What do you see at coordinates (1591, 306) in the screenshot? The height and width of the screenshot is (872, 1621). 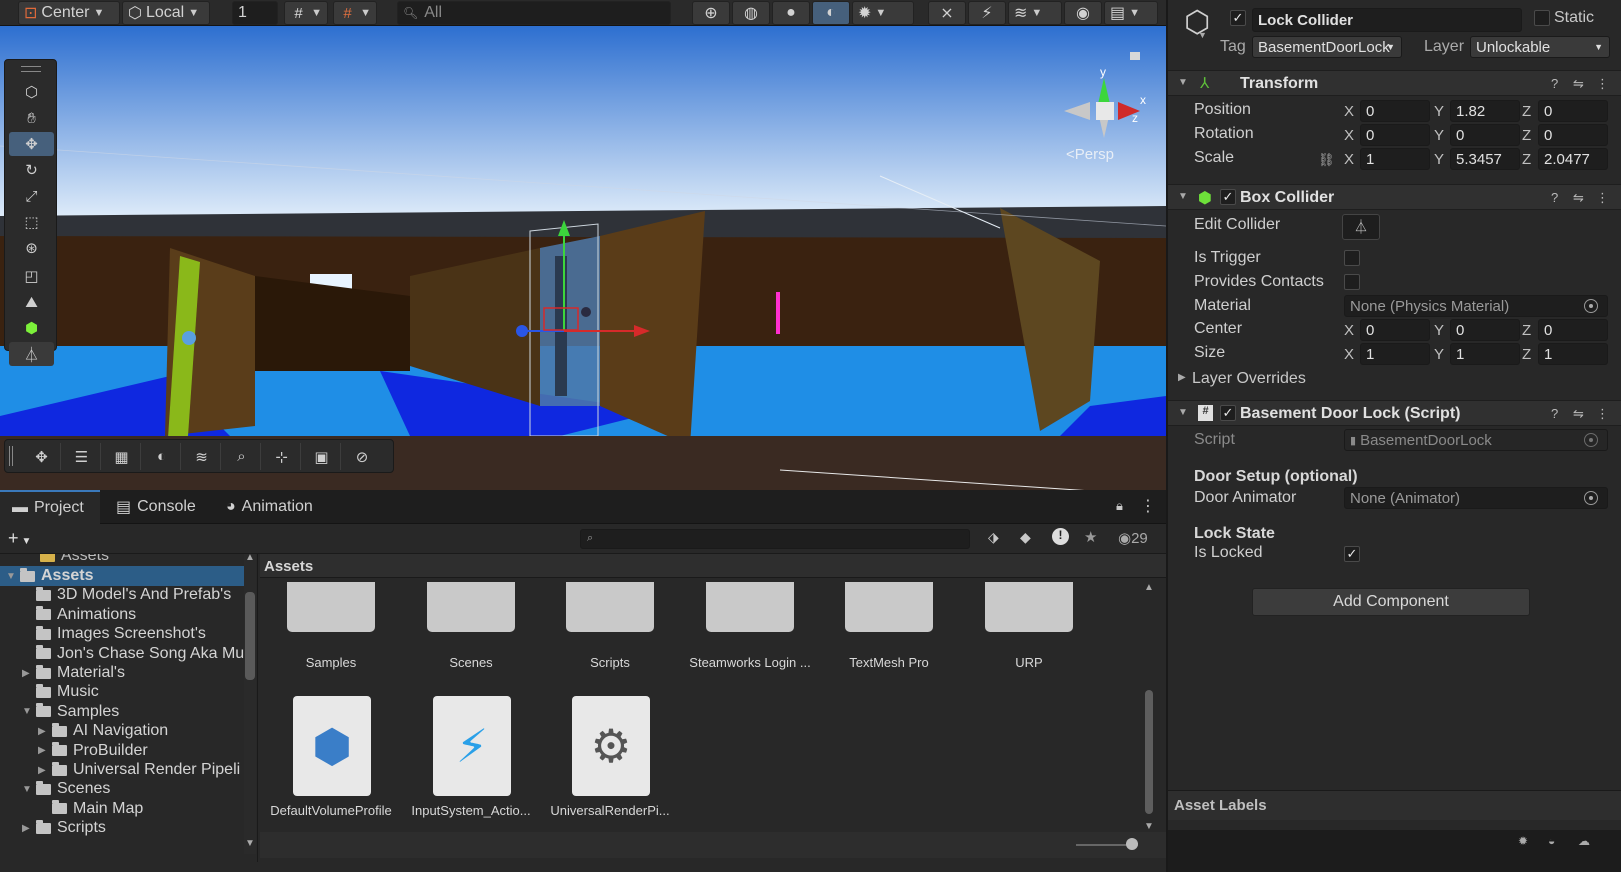 I see `object-picker-icon` at bounding box center [1591, 306].